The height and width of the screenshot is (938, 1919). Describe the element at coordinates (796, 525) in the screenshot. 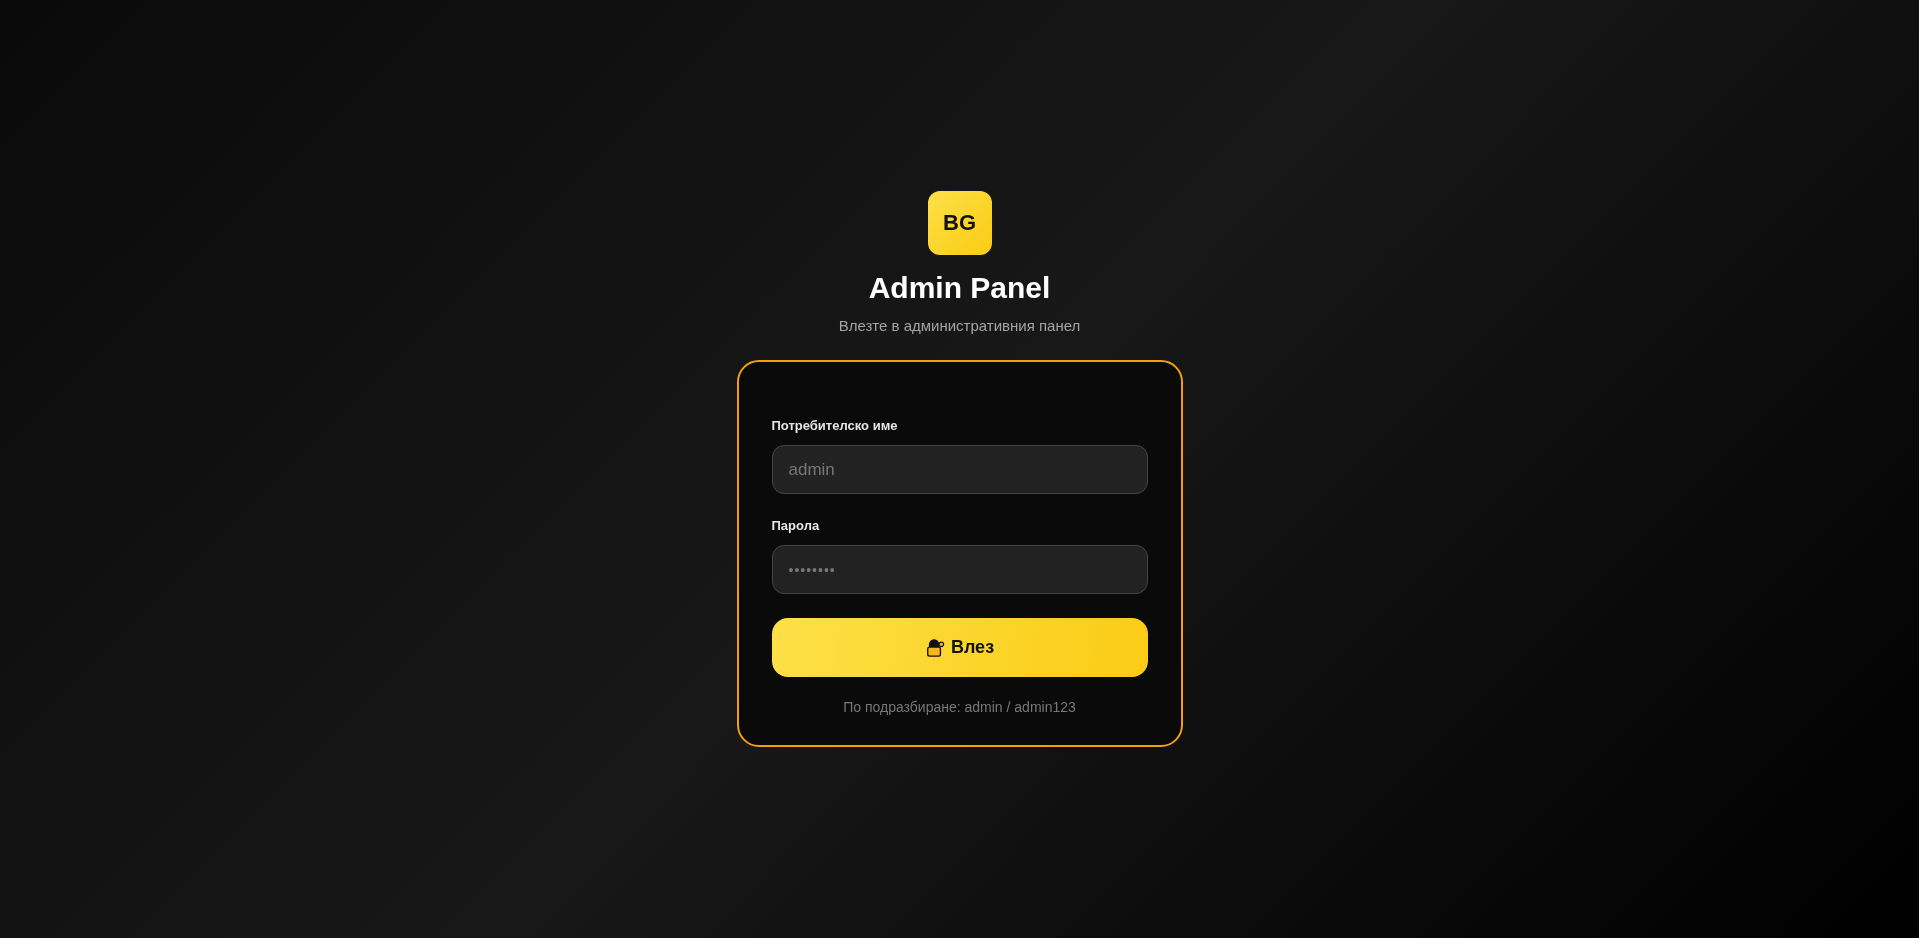

I see `field-label: Парола` at that location.